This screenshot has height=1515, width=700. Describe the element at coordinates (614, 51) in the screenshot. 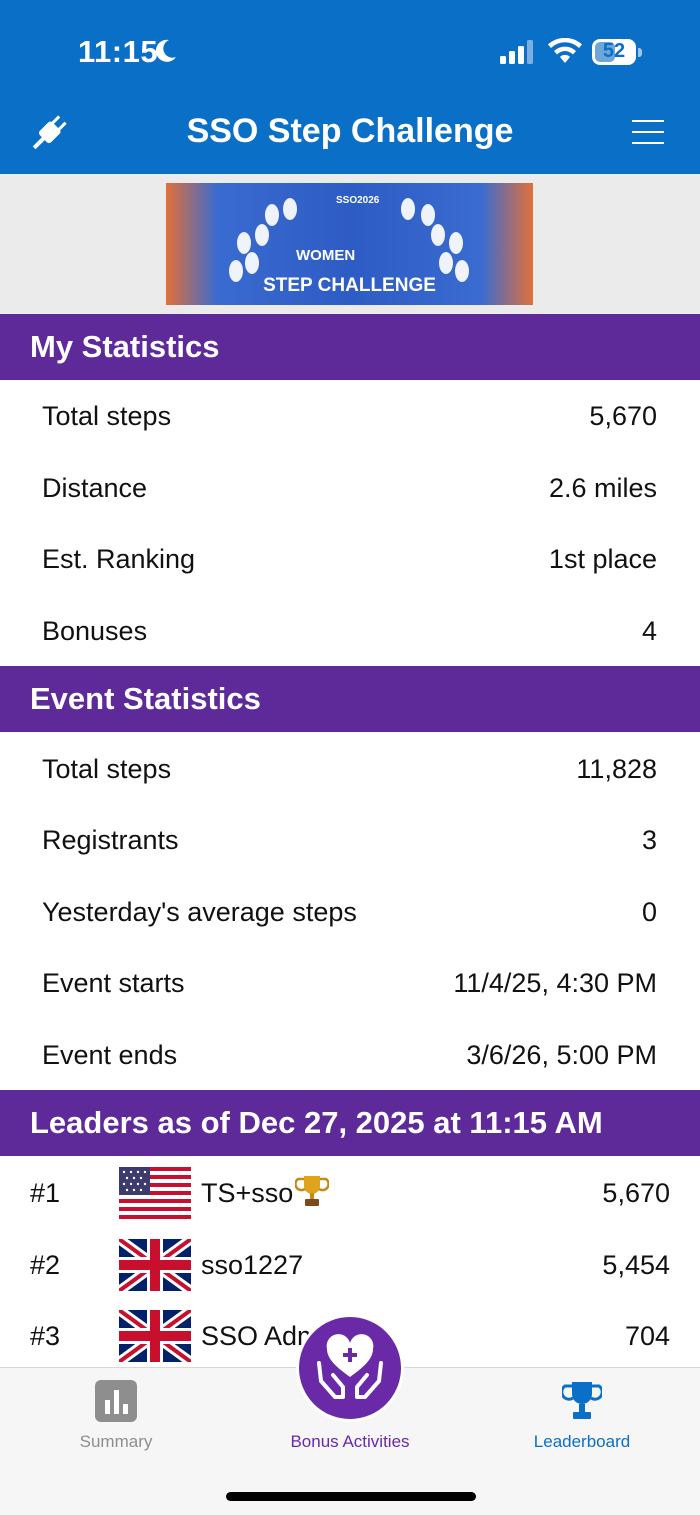

I see `battery-percent: 52` at that location.